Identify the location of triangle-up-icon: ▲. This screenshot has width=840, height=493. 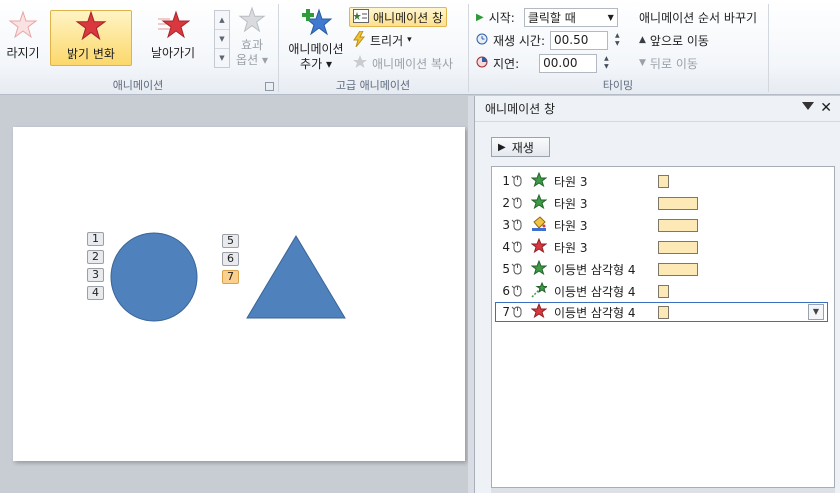
(642, 40).